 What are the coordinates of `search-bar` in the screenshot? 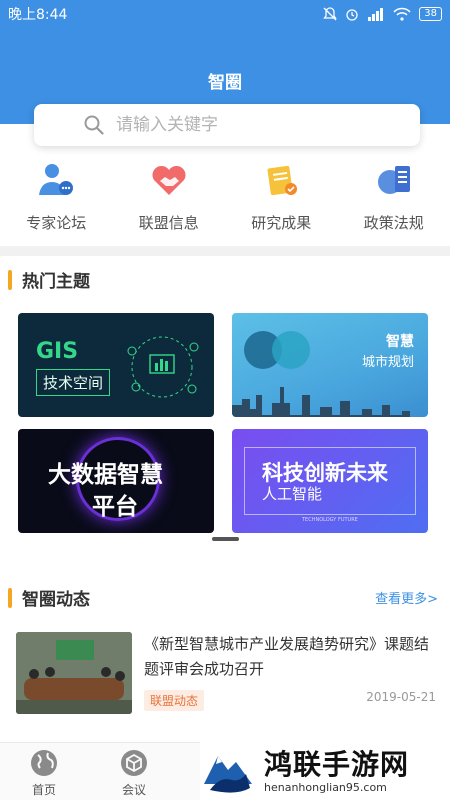 It's located at (227, 125).